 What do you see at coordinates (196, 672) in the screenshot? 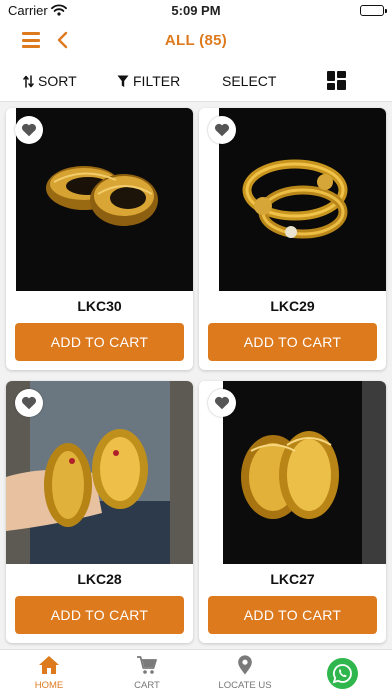
I see `bottom-tab-bar: HOME CART LOCATE US` at bounding box center [196, 672].